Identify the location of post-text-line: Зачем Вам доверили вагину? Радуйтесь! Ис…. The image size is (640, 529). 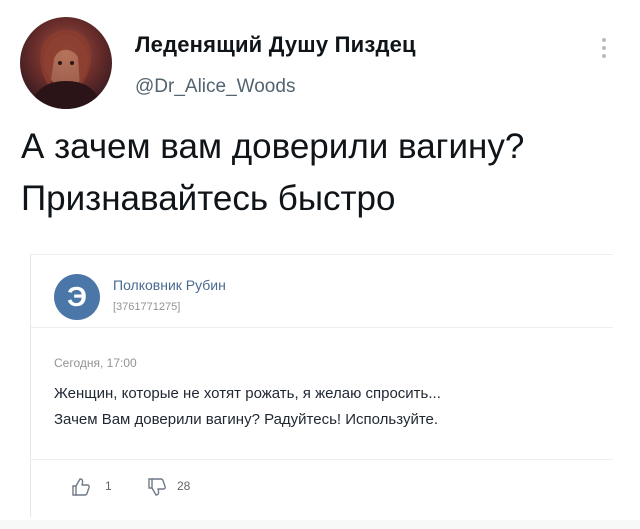
(246, 419).